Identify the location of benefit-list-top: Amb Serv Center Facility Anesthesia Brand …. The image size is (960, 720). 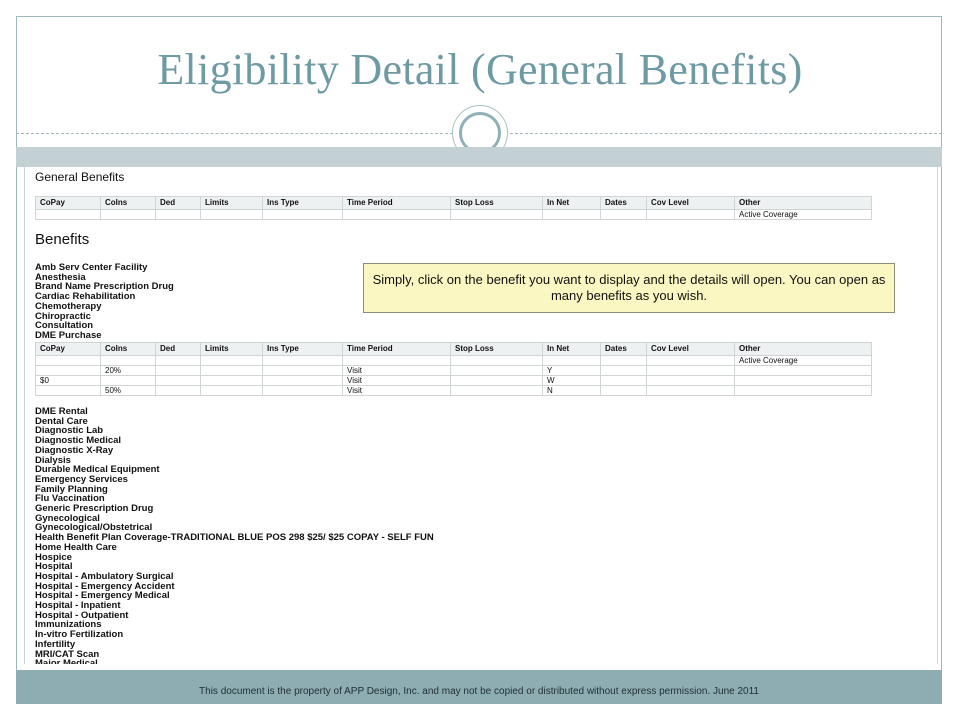
(104, 302).